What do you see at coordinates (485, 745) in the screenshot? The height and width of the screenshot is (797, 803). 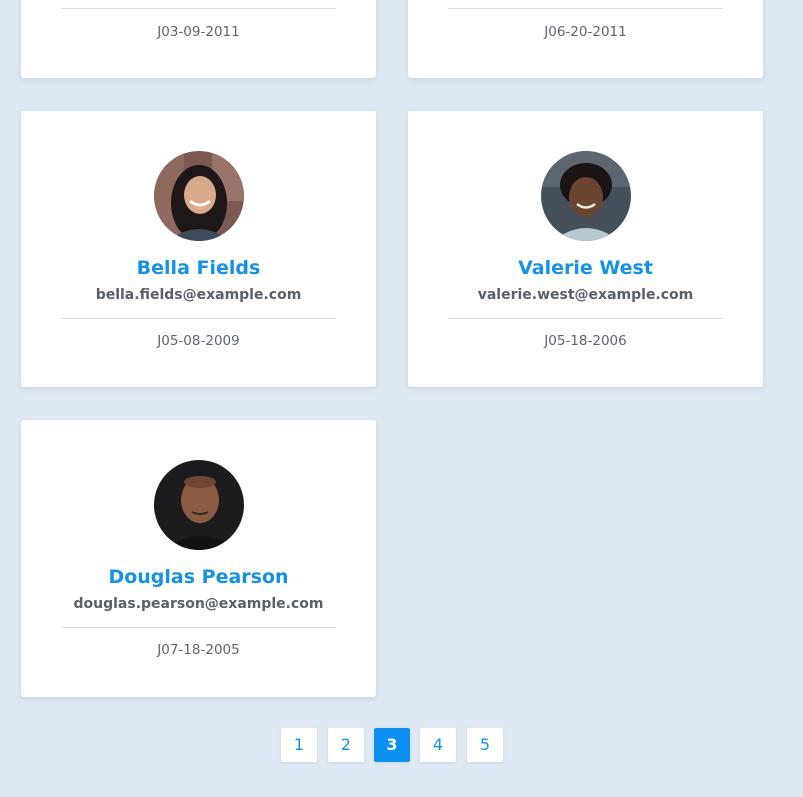 I see `page-button-5: 5` at bounding box center [485, 745].